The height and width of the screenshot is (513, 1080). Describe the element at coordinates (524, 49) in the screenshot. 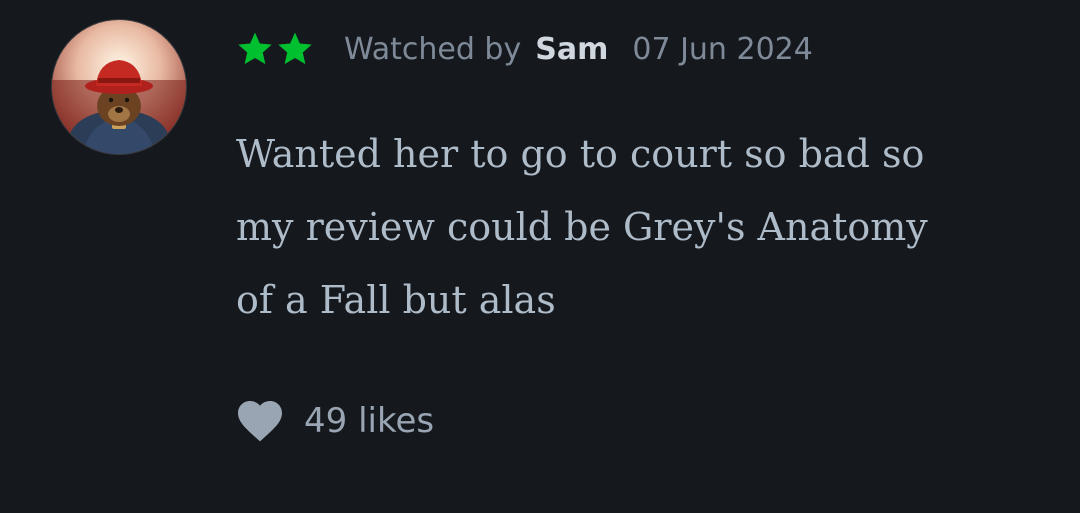

I see `review-meta: Watched by Sam 07 Jun 2024` at that location.